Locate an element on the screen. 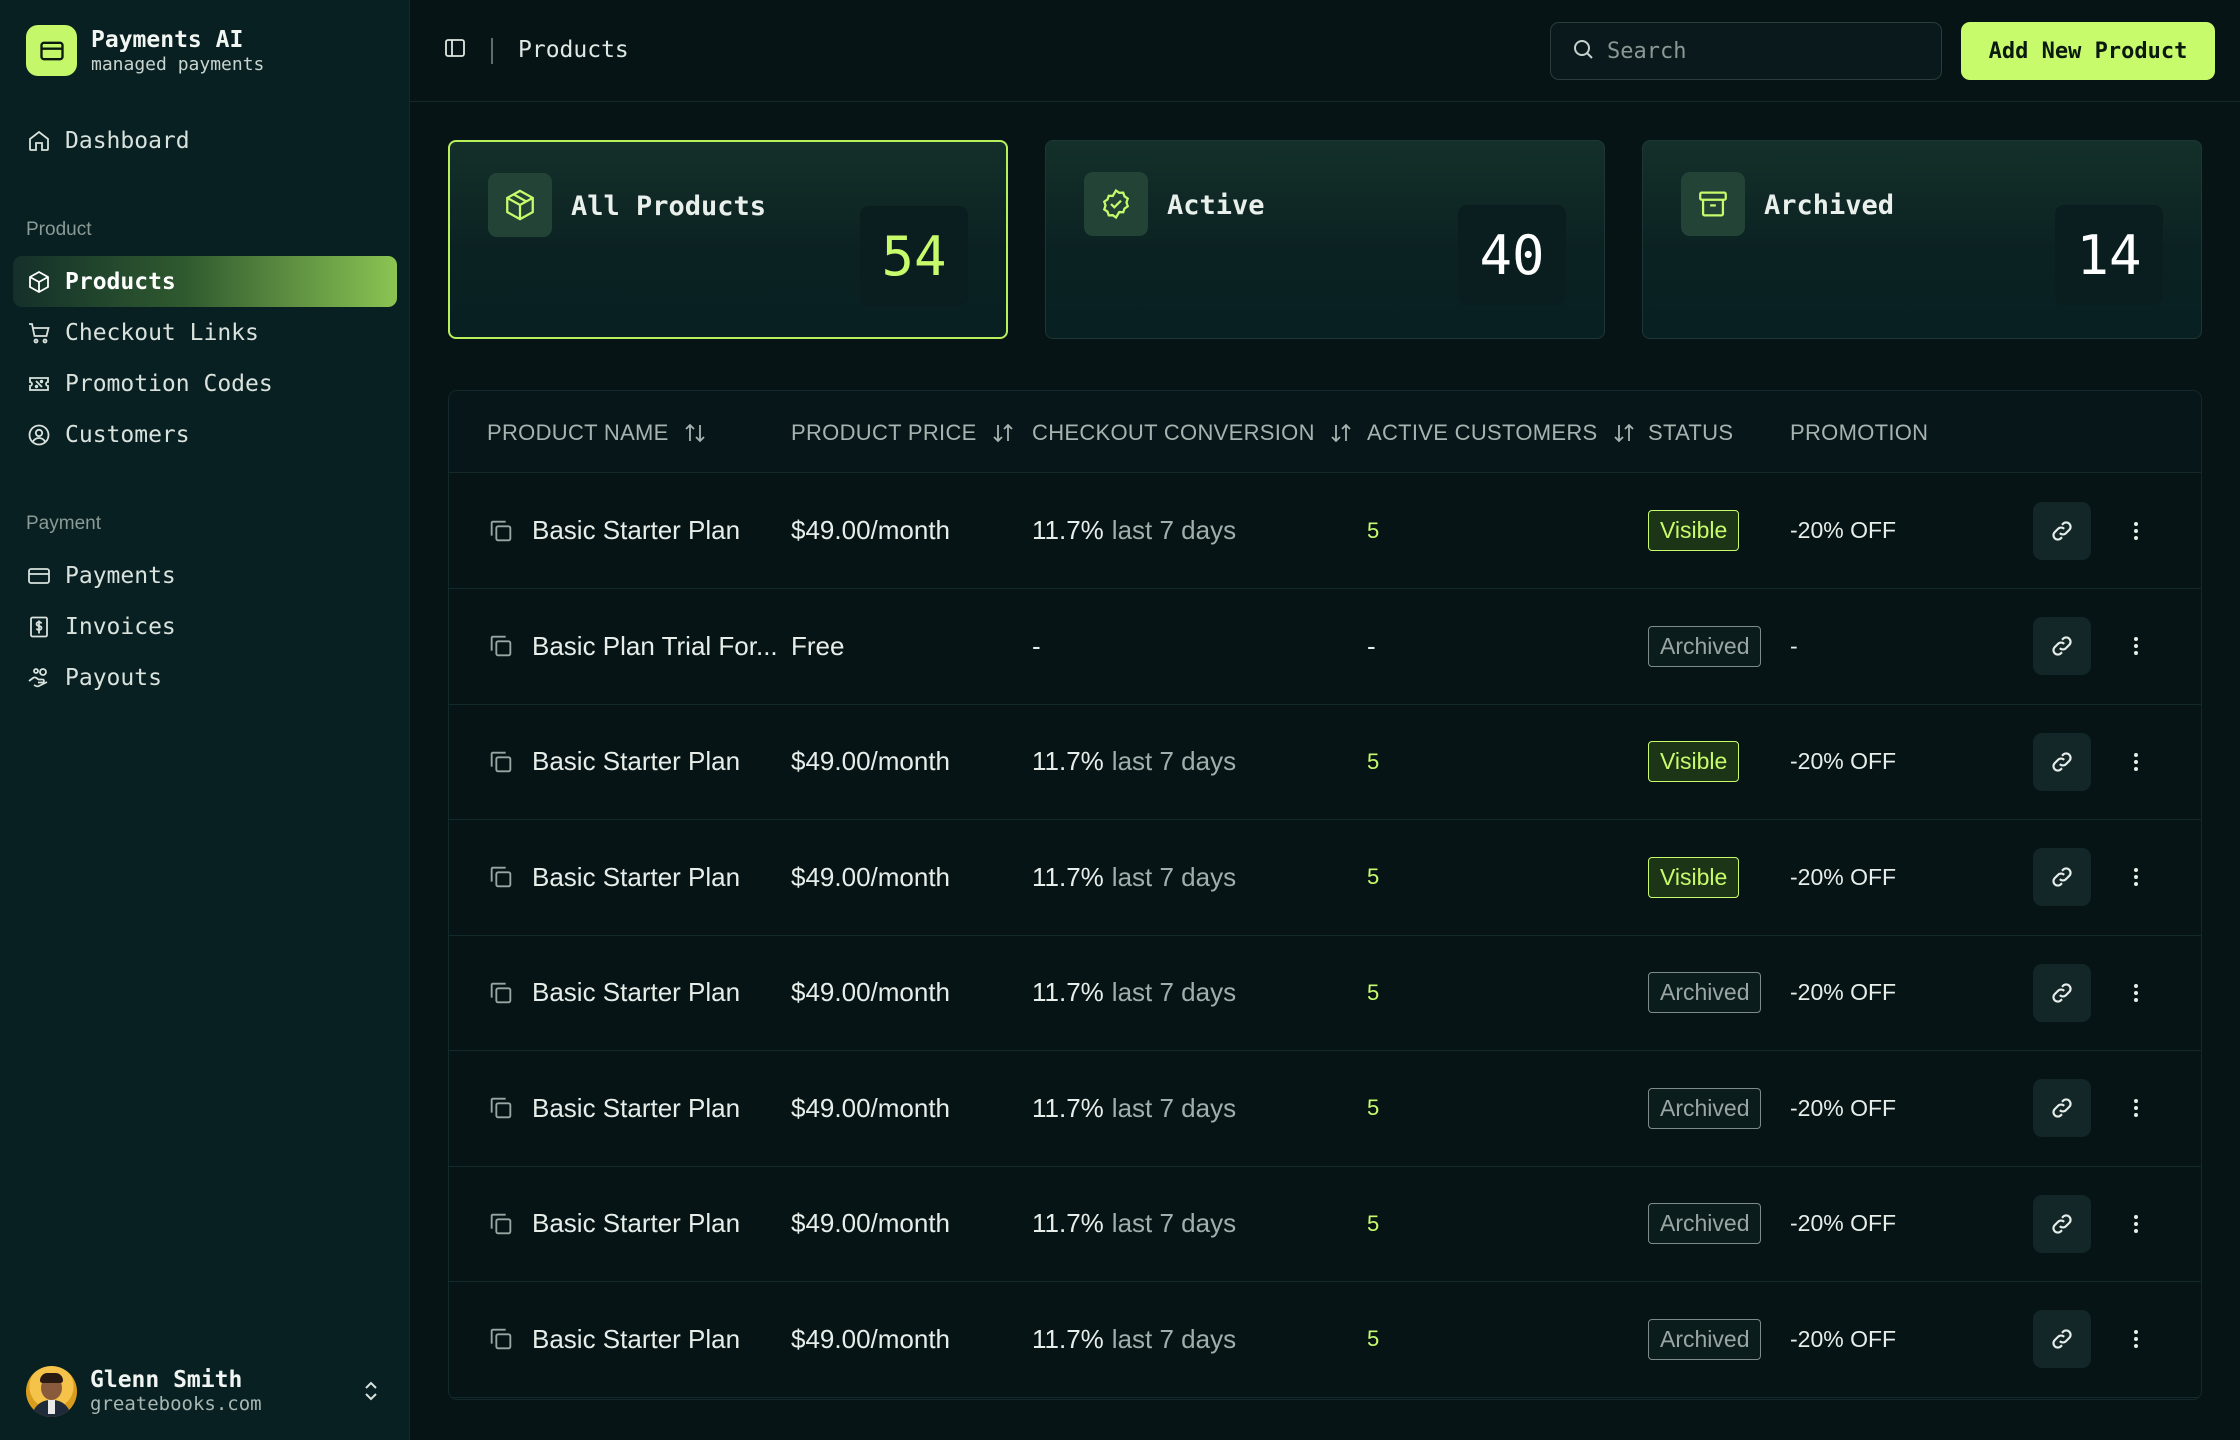 The width and height of the screenshot is (2240, 1440). stat-card-all-products: All Products 54 is located at coordinates (728, 239).